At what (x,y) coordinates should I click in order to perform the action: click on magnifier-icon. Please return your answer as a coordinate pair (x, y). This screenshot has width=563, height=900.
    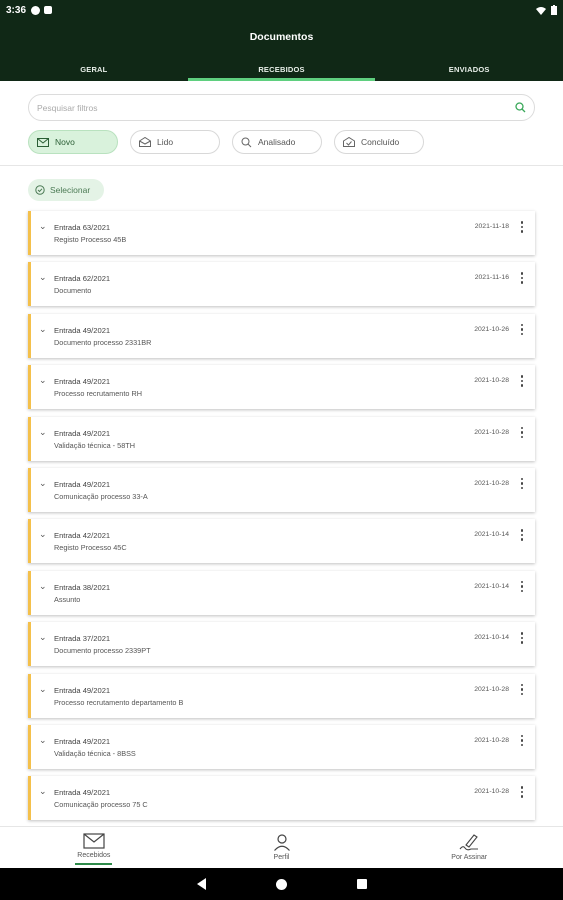
    Looking at the image, I should click on (246, 142).